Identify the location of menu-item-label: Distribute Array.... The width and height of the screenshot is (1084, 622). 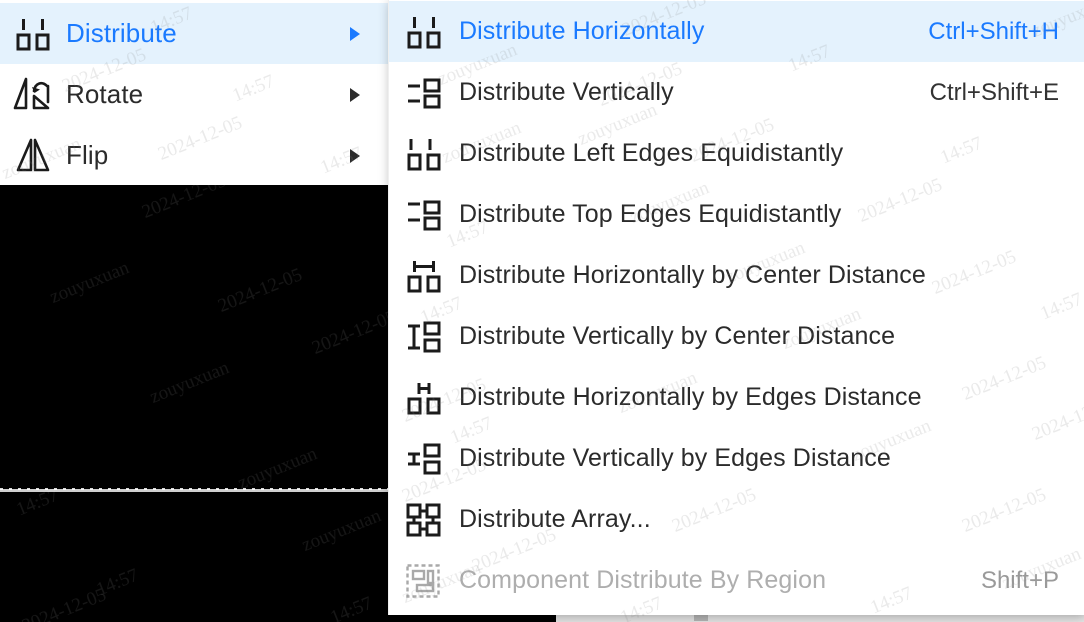
(555, 519).